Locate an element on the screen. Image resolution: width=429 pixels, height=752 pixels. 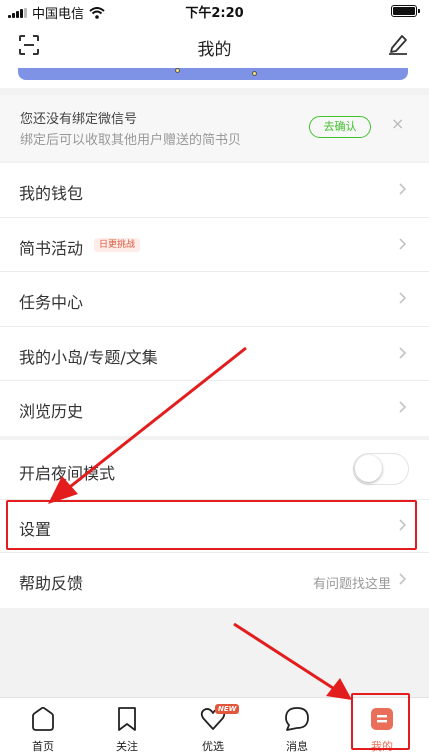
chat-bubble-icon is located at coordinates (297, 719).